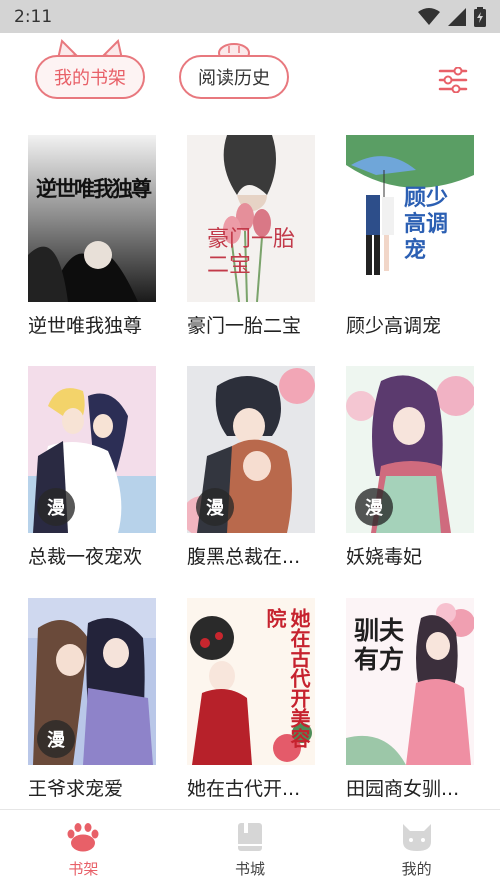 The width and height of the screenshot is (500, 889). I want to click on book-cover-text: 她在古代开美容院, so click(287, 678).